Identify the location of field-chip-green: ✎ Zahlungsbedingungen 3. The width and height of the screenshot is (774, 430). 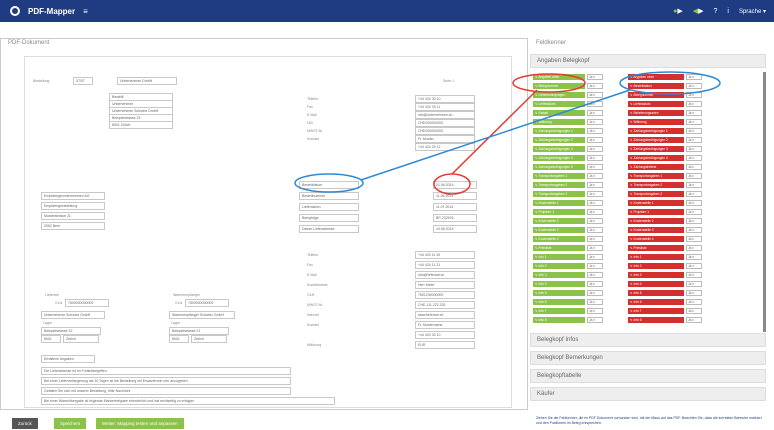
(559, 149).